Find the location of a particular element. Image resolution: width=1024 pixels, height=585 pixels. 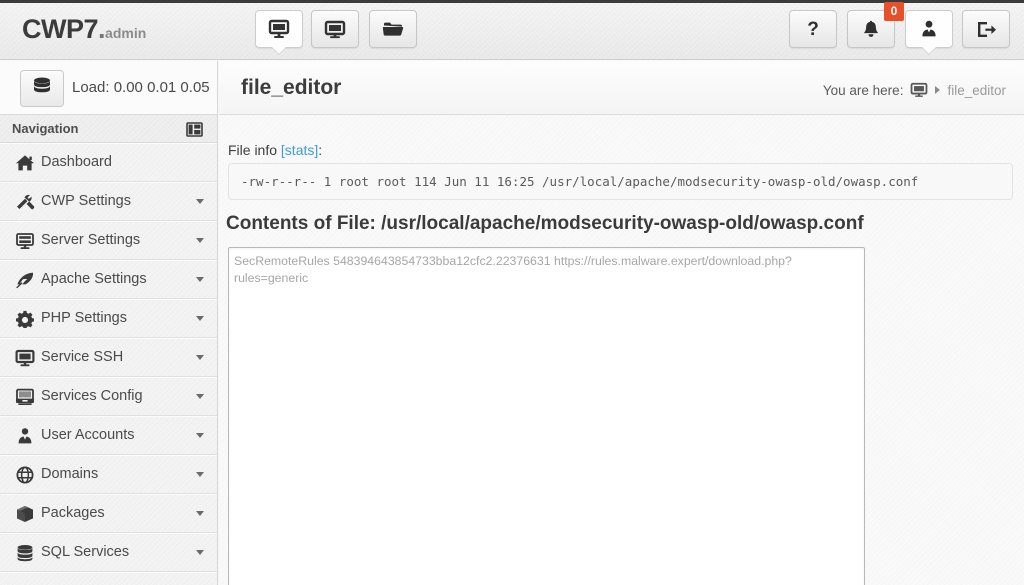

sidebar-item-dashboard: Dashboard is located at coordinates (108, 162).